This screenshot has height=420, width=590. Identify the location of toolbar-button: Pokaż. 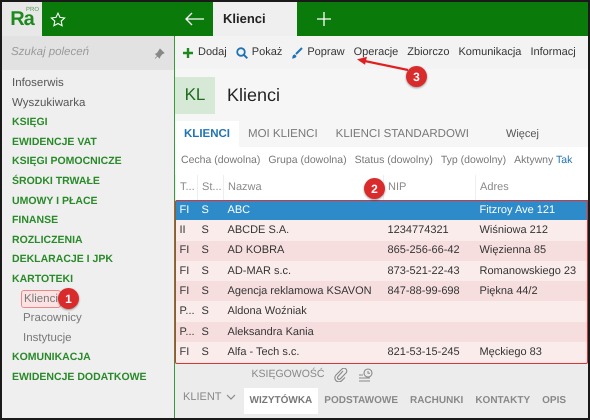
(259, 52).